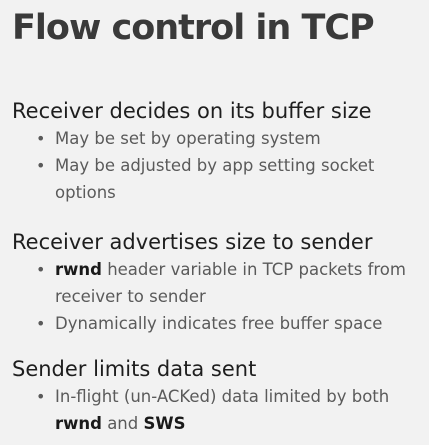 The image size is (429, 445). I want to click on bullet-item: • May be set by operating system, so click(218, 138).